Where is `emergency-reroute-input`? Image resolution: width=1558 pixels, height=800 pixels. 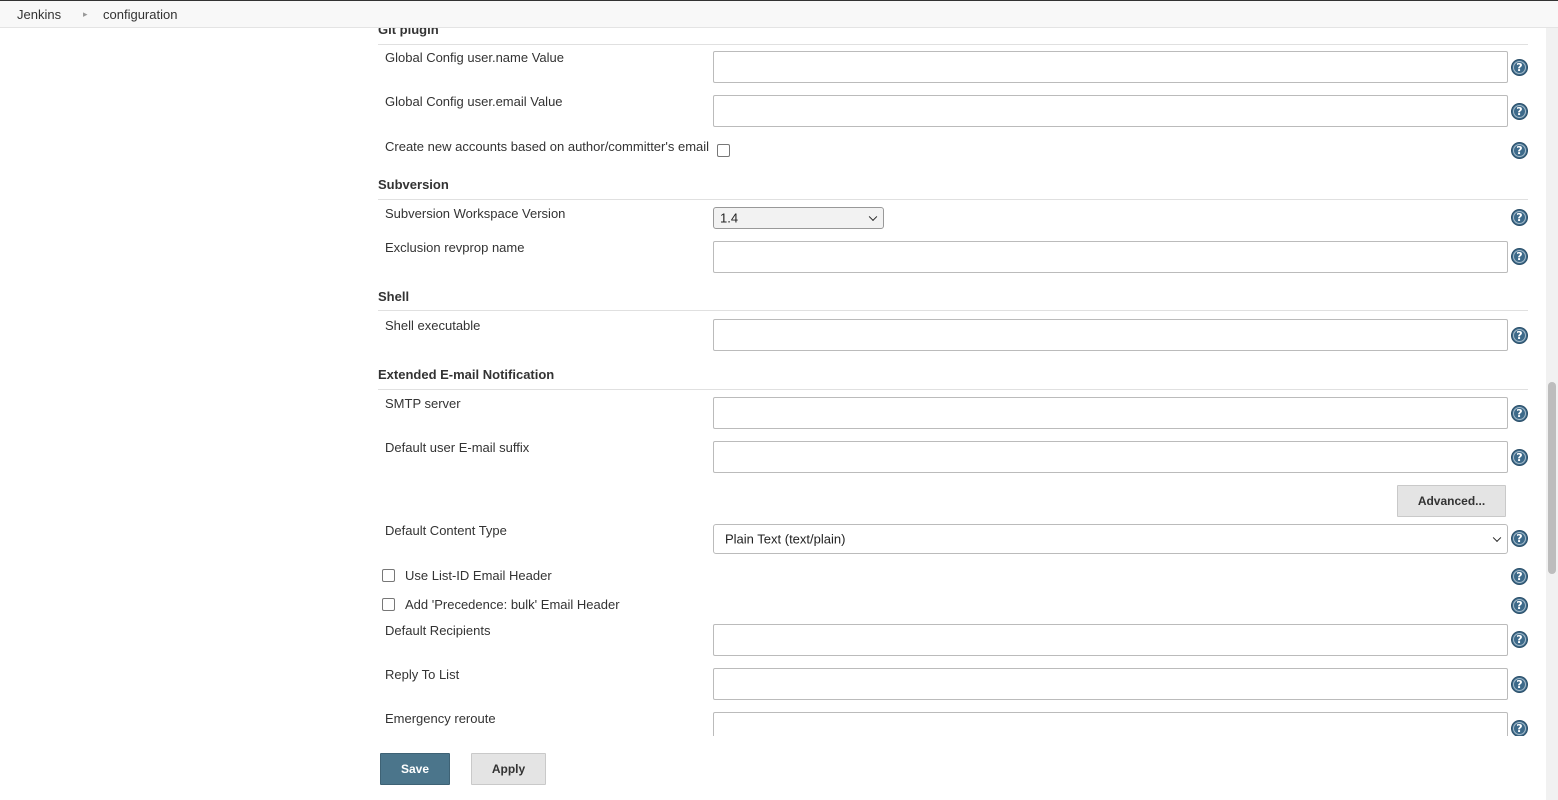
emergency-reroute-input is located at coordinates (1110, 724).